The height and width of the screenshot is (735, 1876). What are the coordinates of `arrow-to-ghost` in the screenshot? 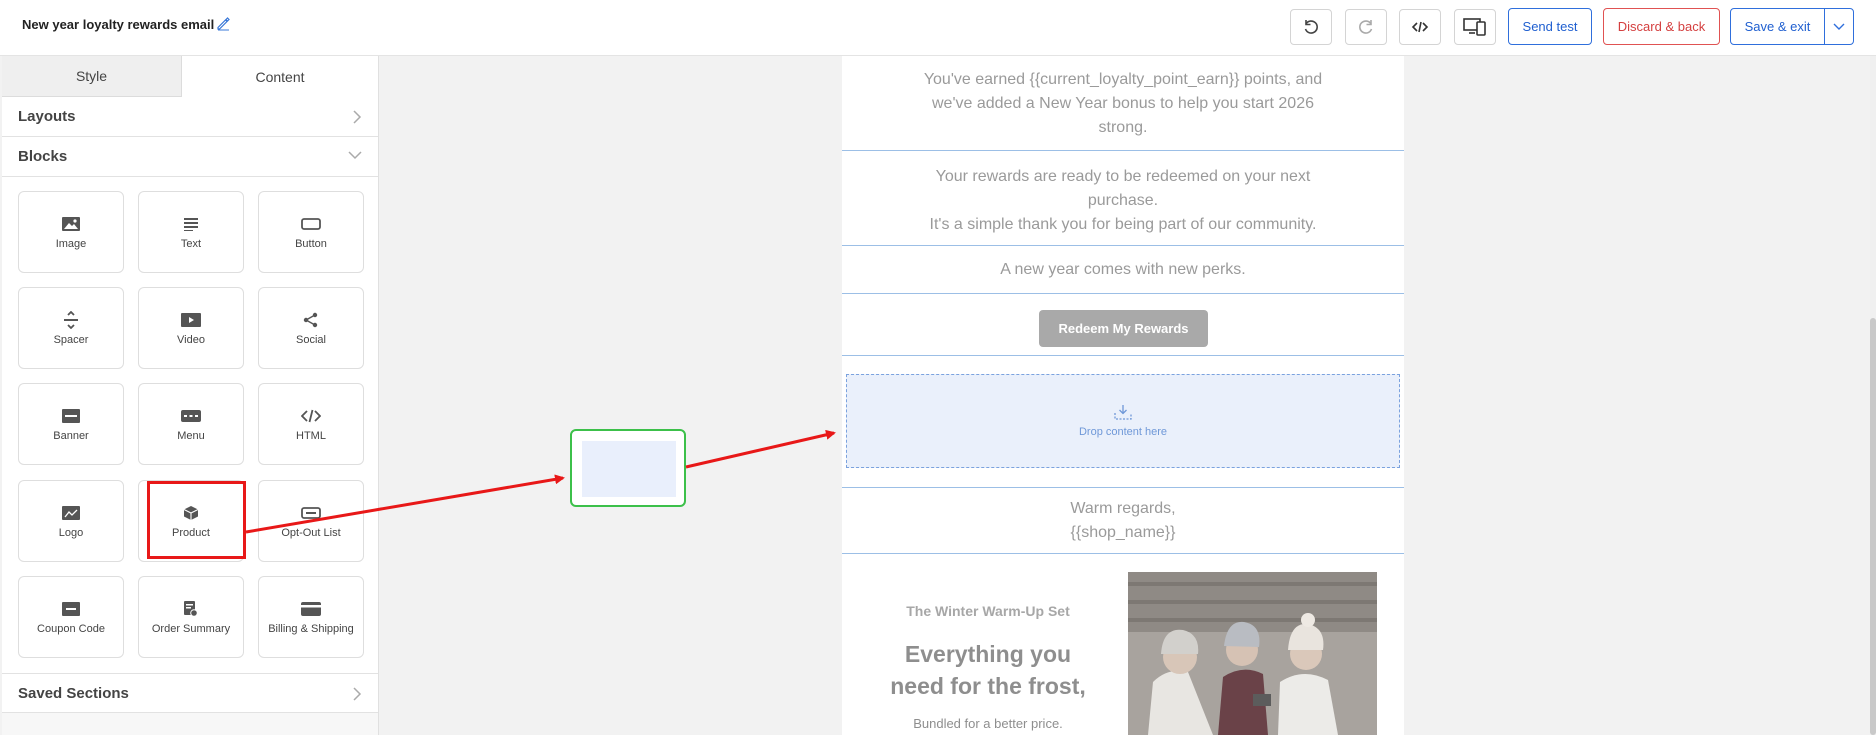 It's located at (405, 504).